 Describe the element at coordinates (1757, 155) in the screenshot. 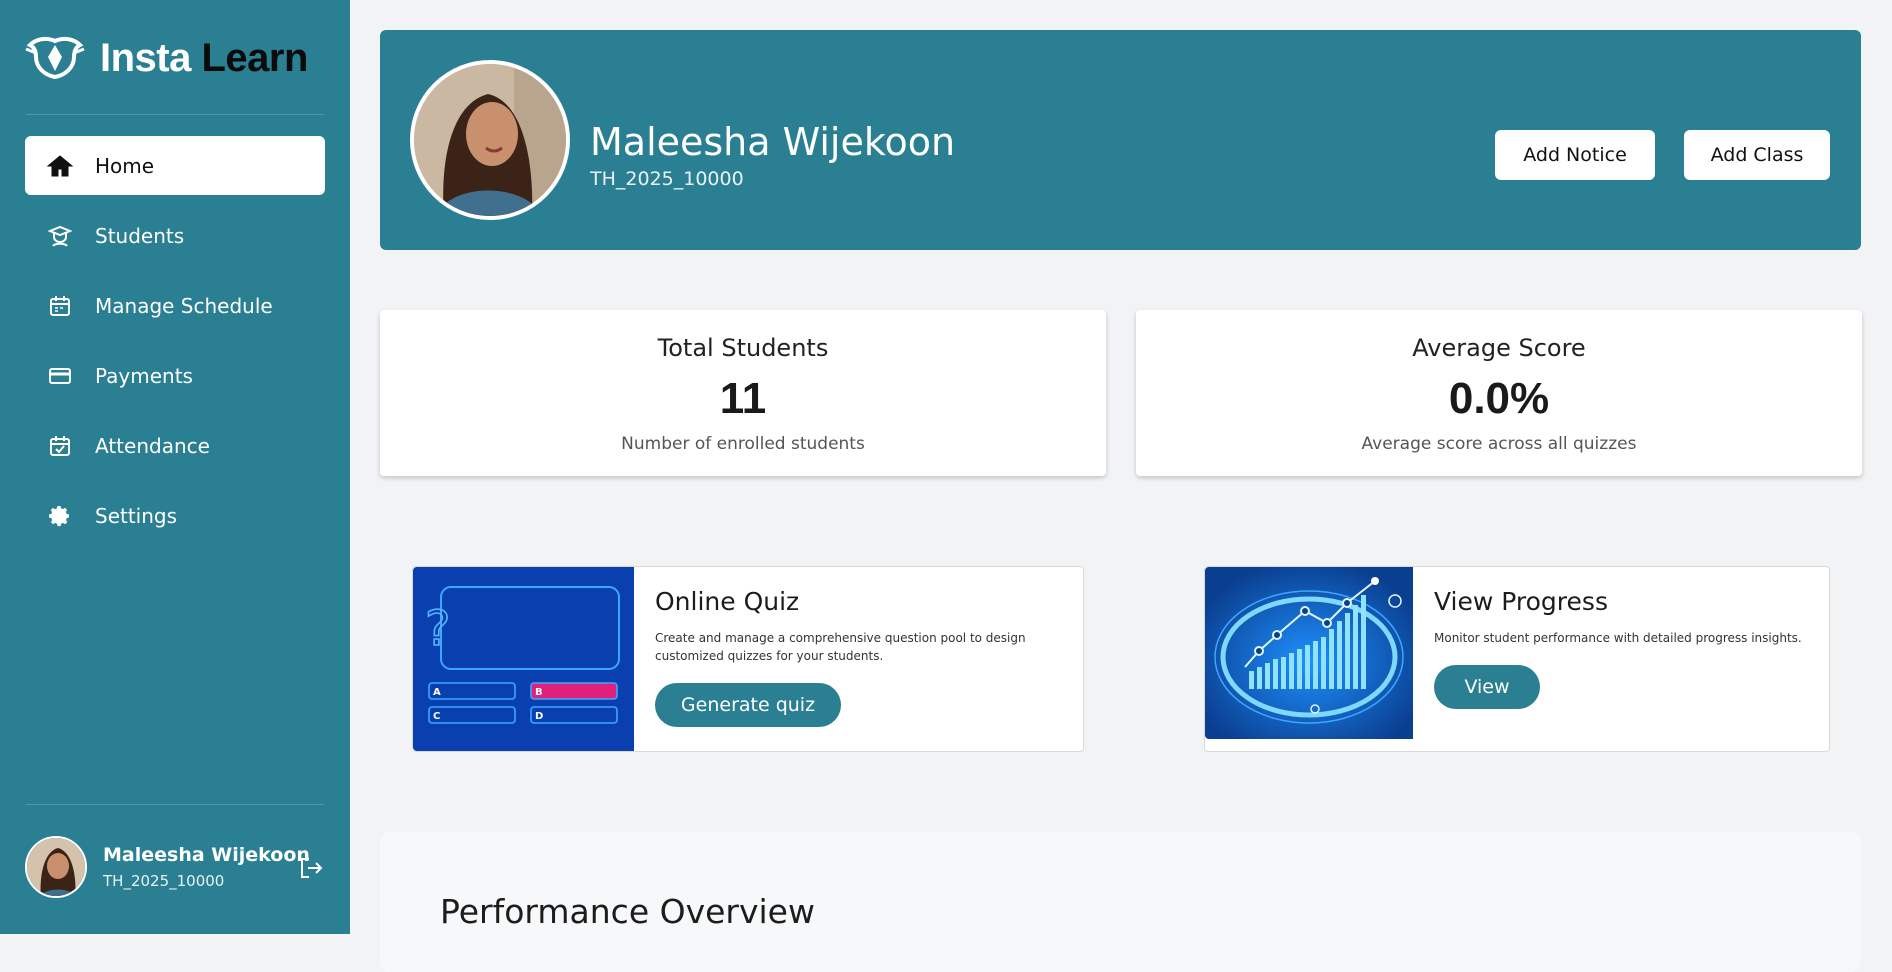

I see `add-class-button: Add Class` at that location.